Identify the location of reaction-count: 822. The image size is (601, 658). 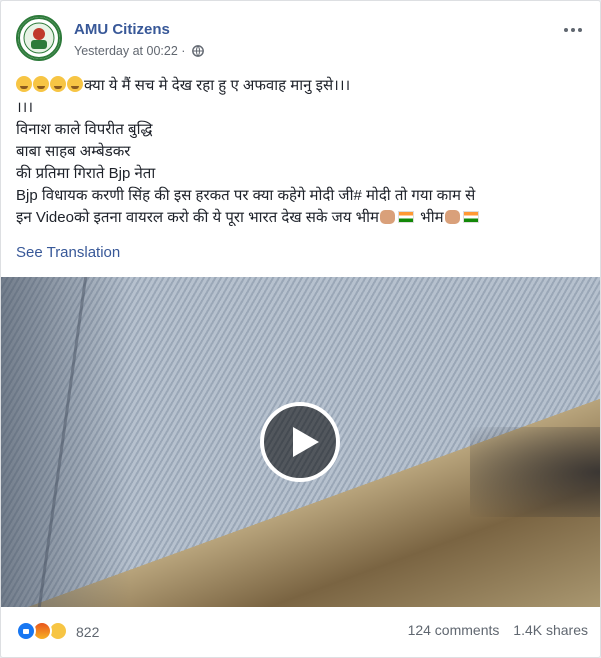
(87, 632).